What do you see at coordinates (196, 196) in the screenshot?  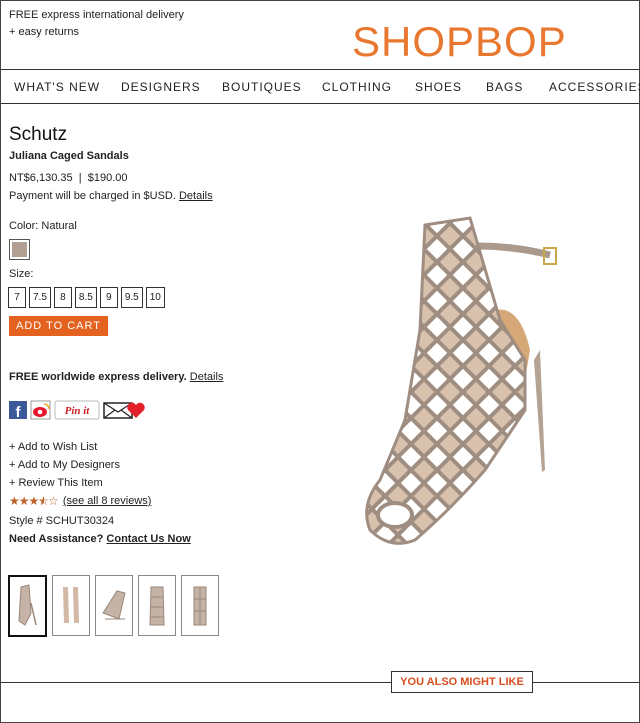 I see `usd-details-link: Details` at bounding box center [196, 196].